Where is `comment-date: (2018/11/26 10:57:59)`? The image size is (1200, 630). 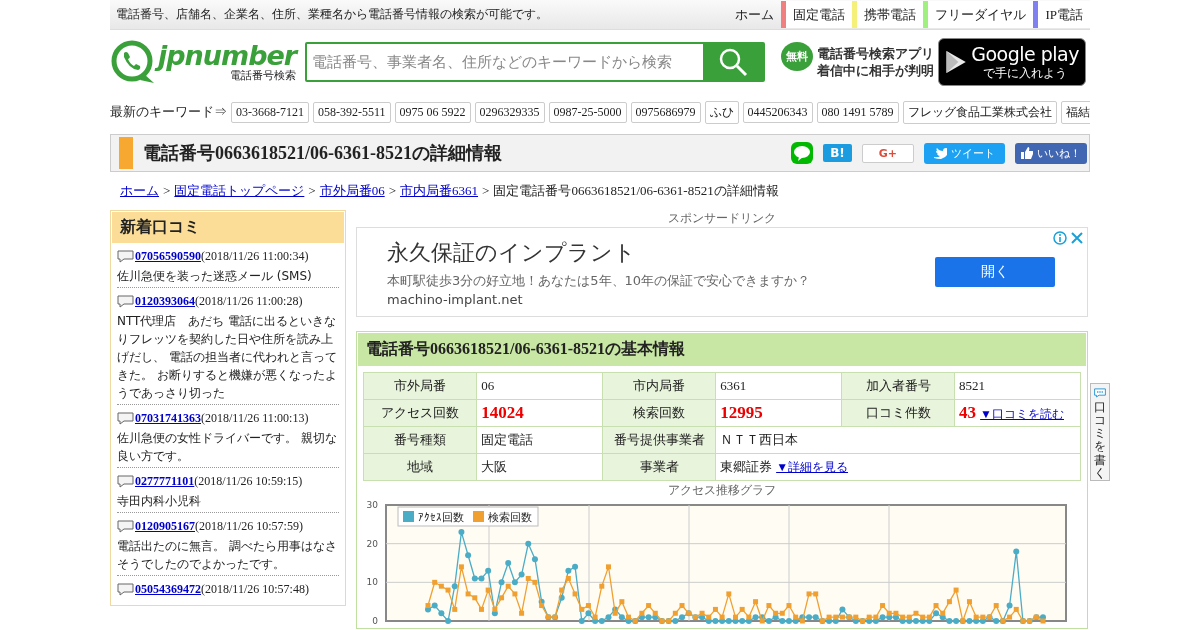
comment-date: (2018/11/26 10:57:59) is located at coordinates (249, 526).